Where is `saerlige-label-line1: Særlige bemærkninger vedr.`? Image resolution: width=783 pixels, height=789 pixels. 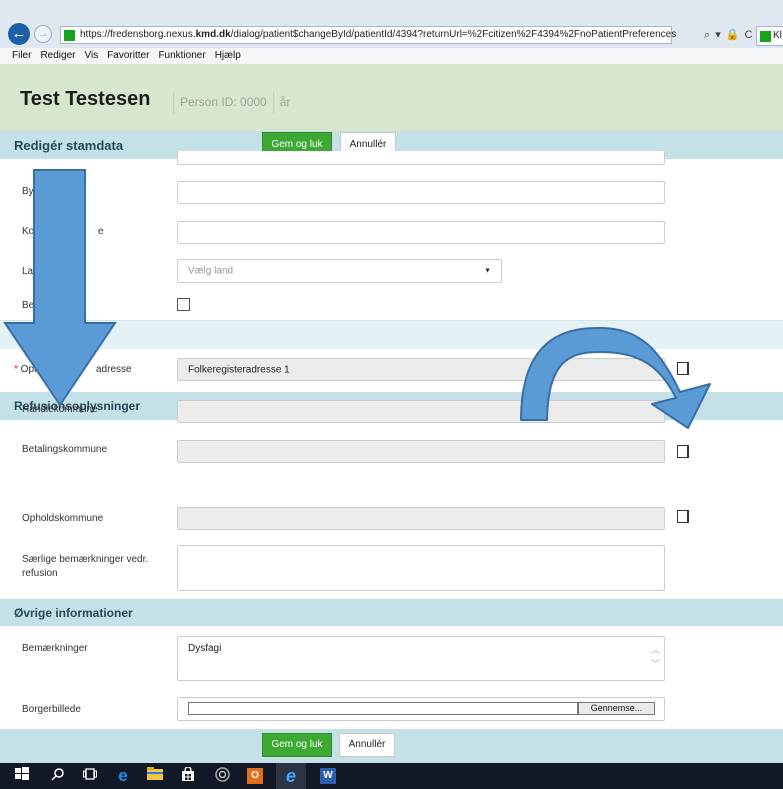 saerlige-label-line1: Særlige bemærkninger vedr. is located at coordinates (85, 559).